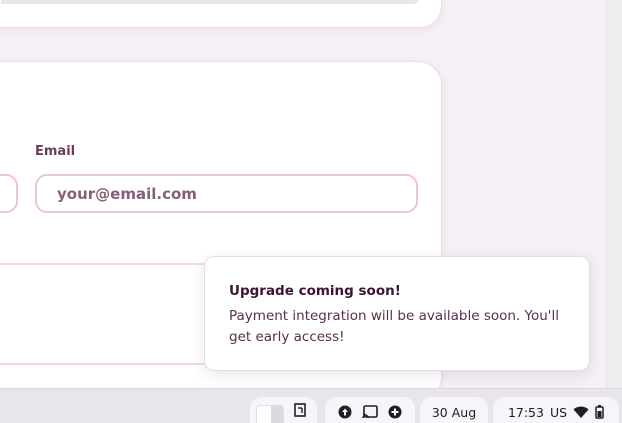 This screenshot has width=622, height=423. I want to click on email-label: Email, so click(55, 151).